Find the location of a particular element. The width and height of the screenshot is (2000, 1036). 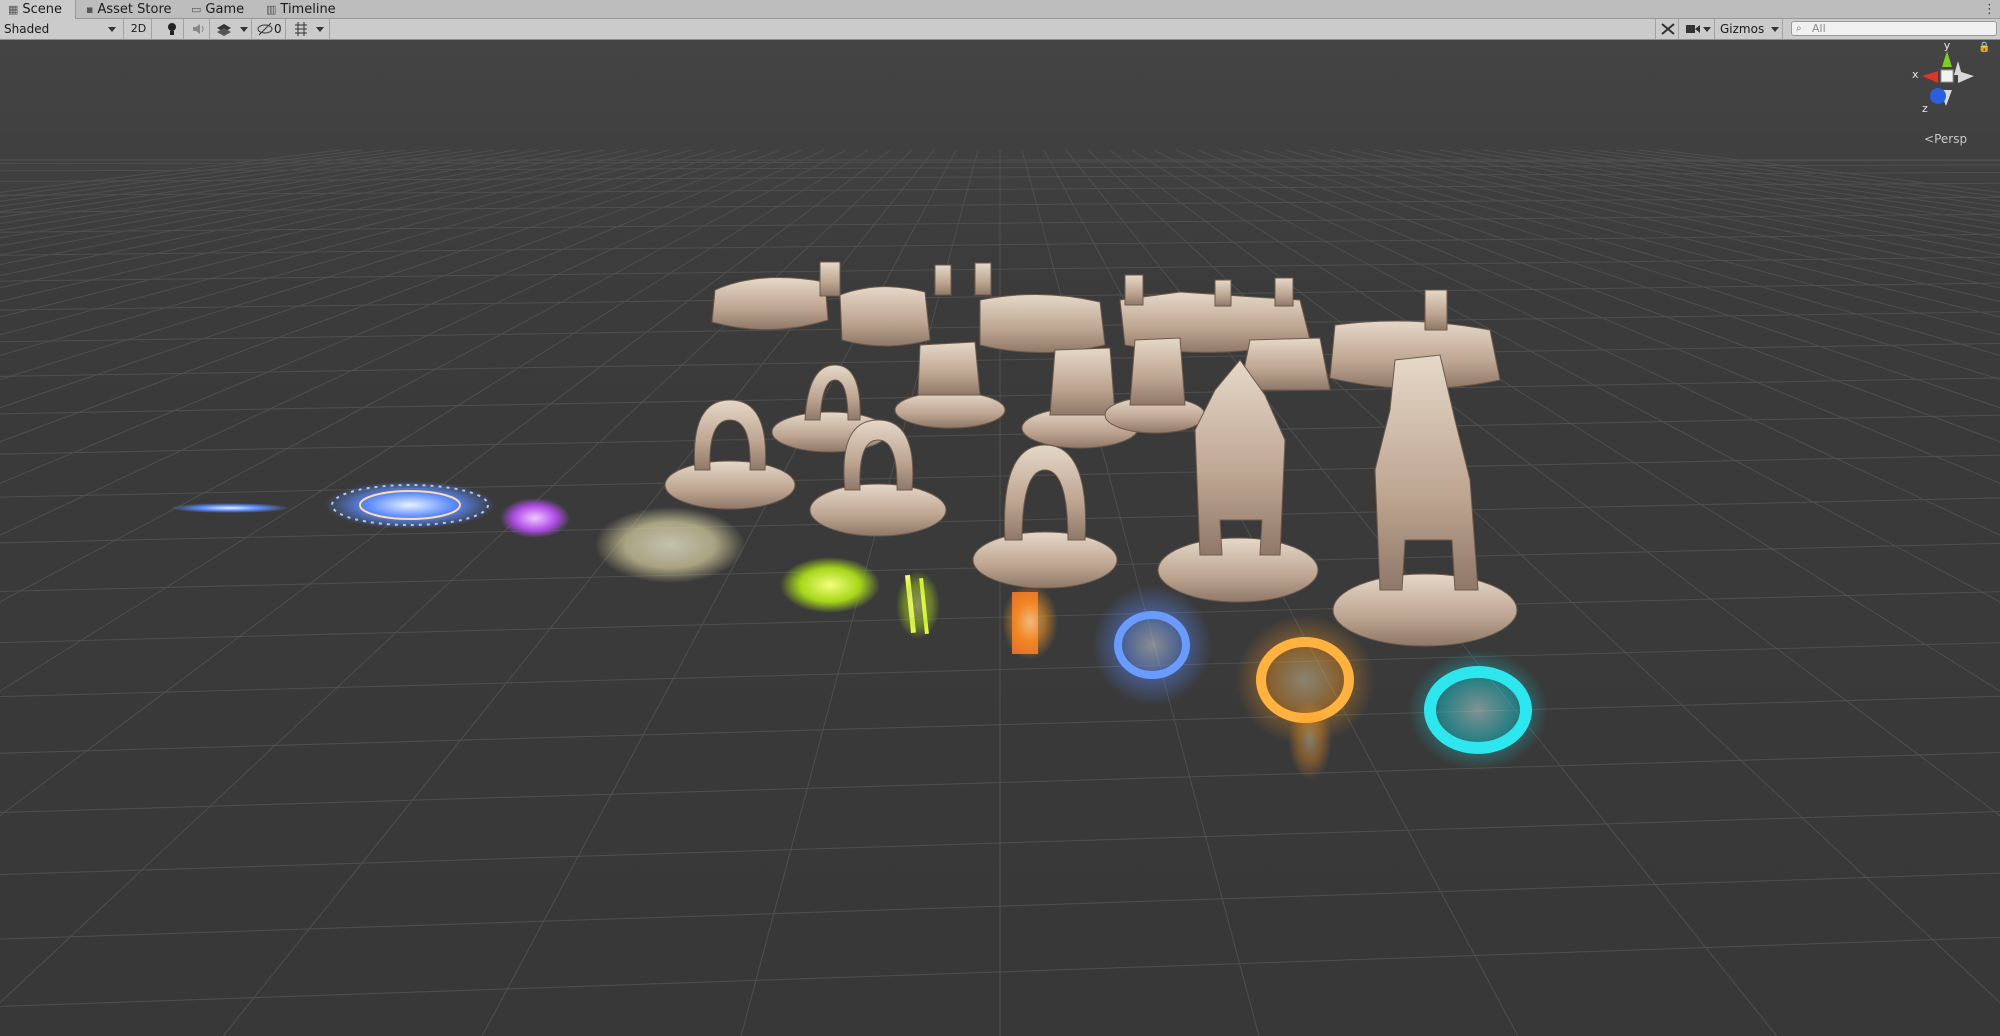

timeline-icon: ▥ is located at coordinates (271, 9).